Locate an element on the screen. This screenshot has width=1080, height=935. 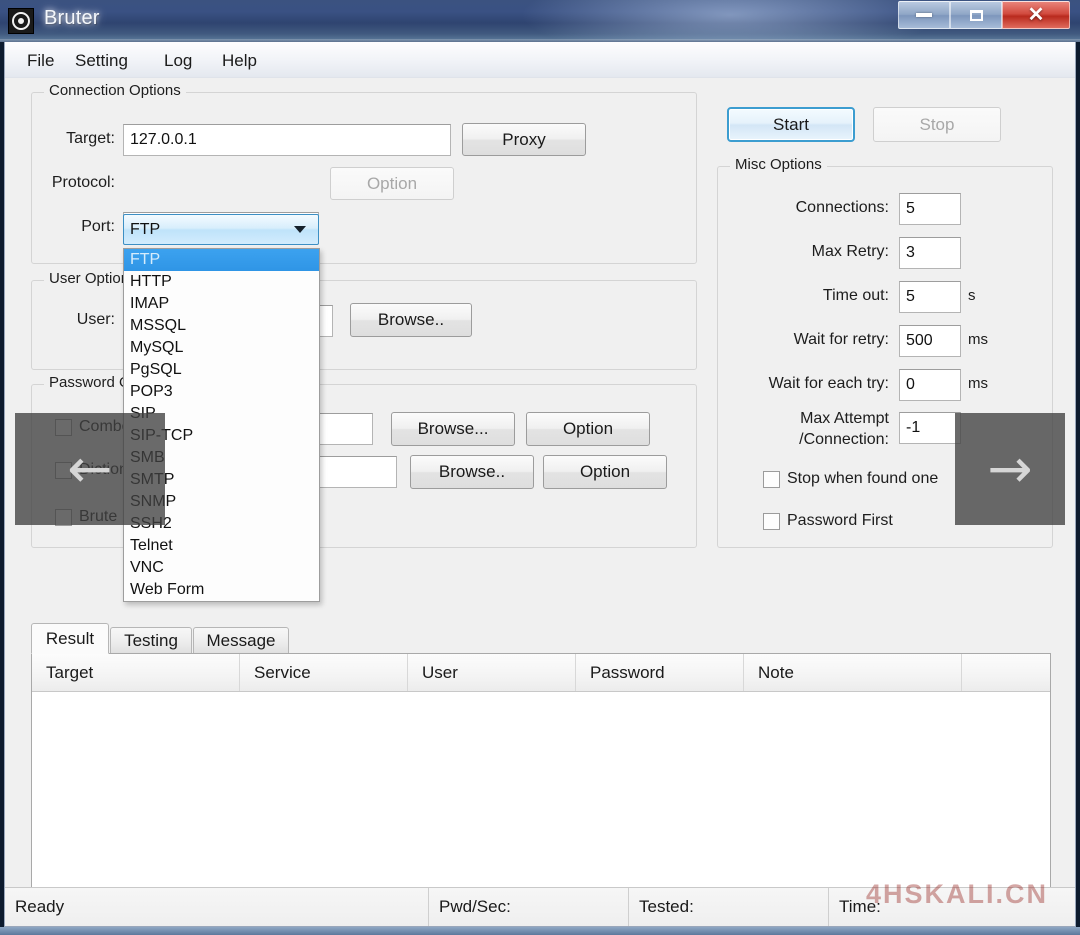
menu-item-log: Log is located at coordinates (178, 61).